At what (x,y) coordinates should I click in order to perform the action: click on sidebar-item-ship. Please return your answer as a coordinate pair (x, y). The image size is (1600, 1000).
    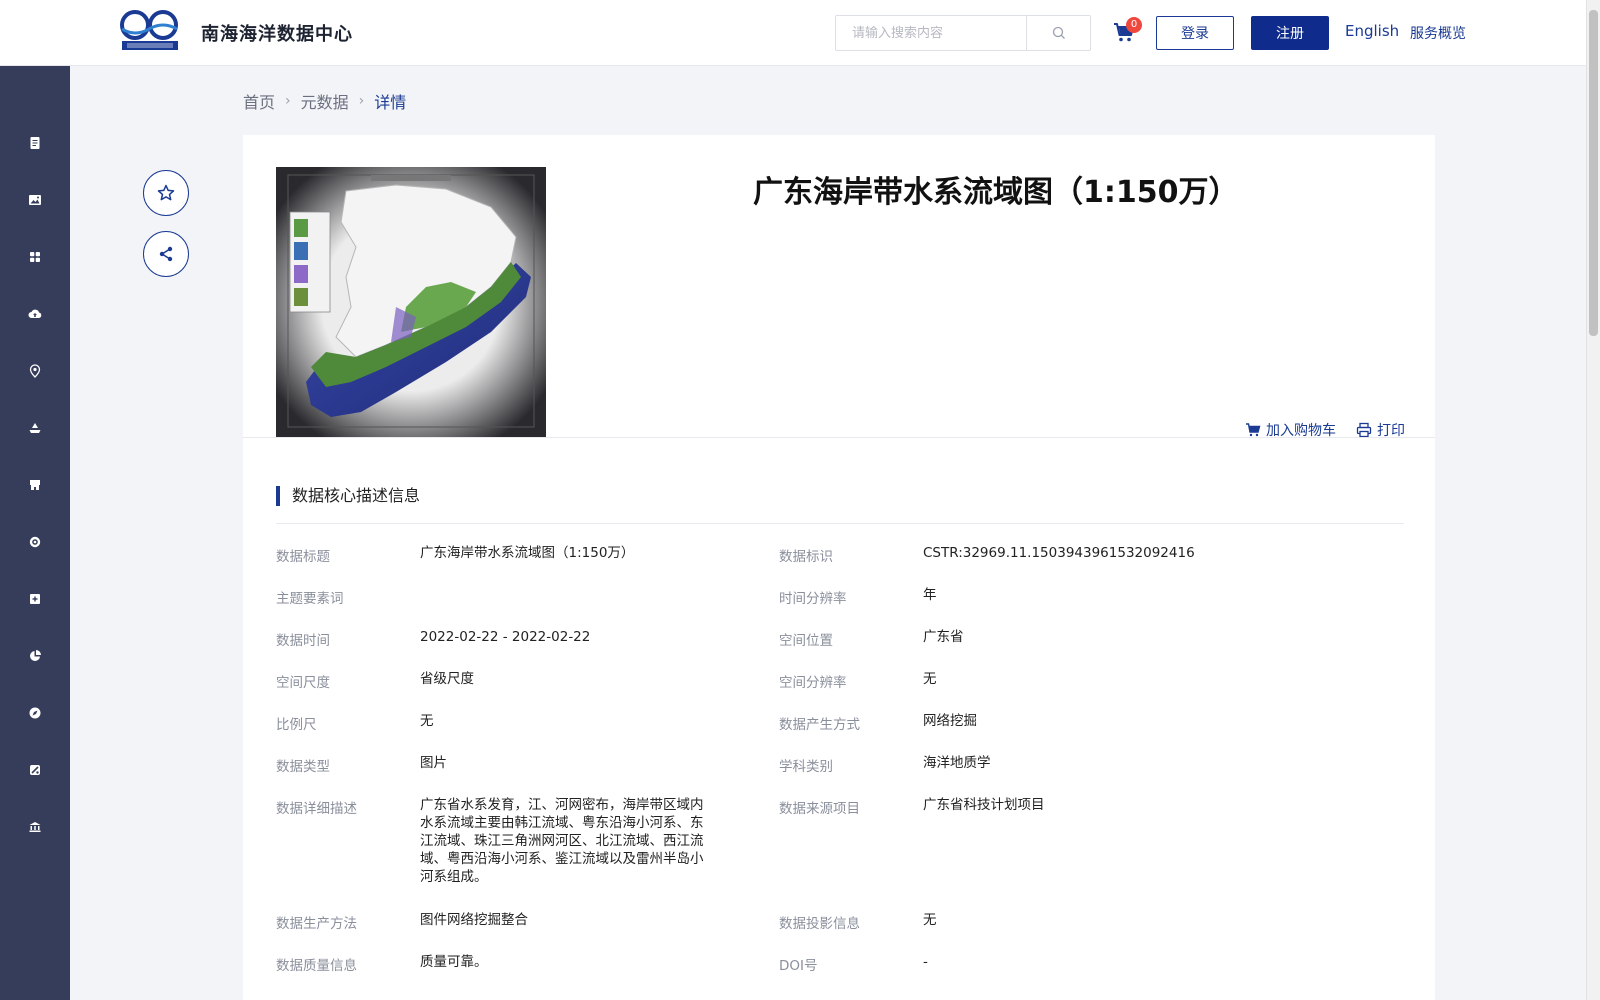
    Looking at the image, I should click on (35, 428).